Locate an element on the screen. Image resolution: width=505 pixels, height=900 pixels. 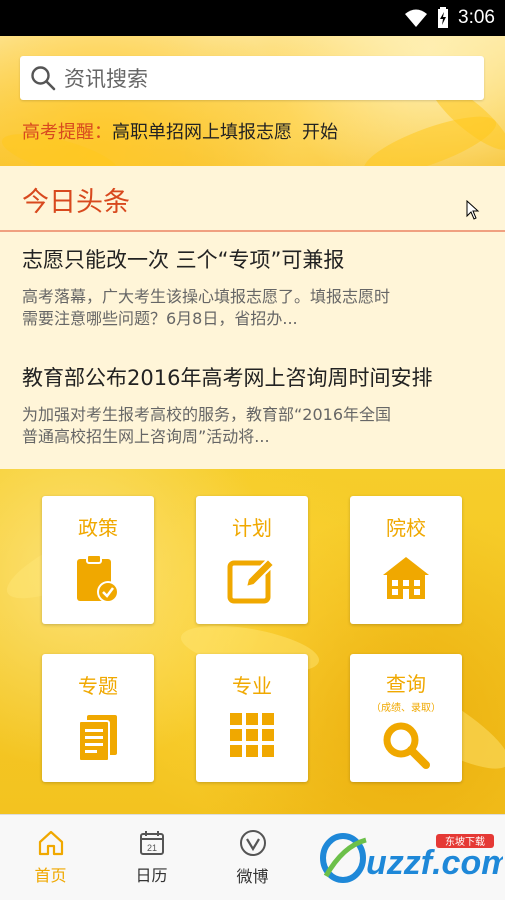
watermark-subtext: 东坡下载 is located at coordinates (465, 841).